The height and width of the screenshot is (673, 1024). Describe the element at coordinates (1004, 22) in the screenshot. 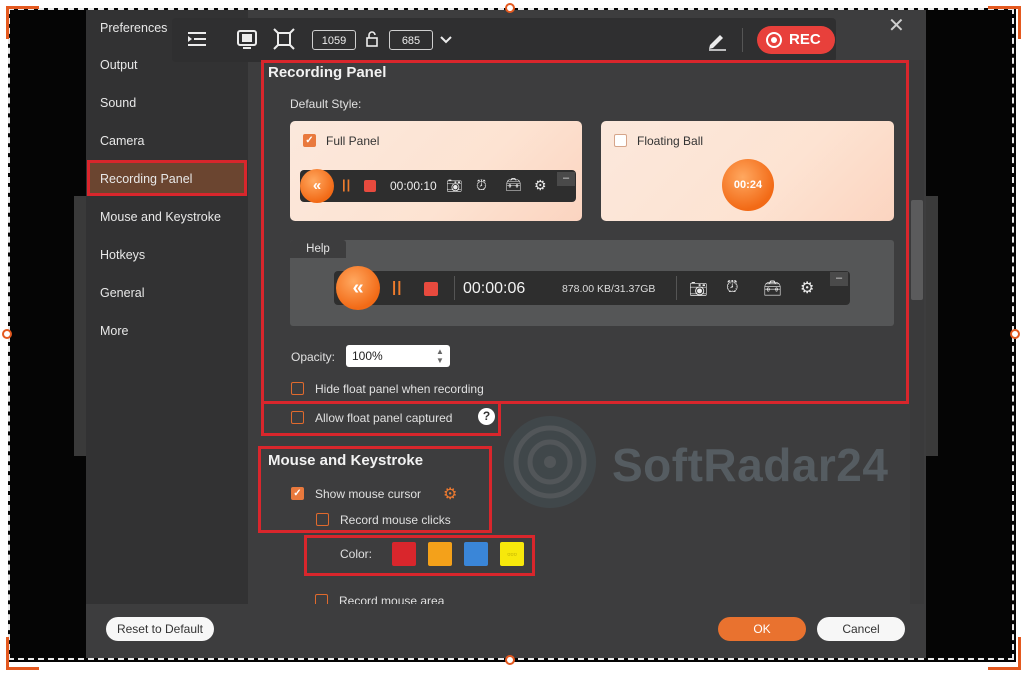

I see `resize-corner-top-right` at that location.